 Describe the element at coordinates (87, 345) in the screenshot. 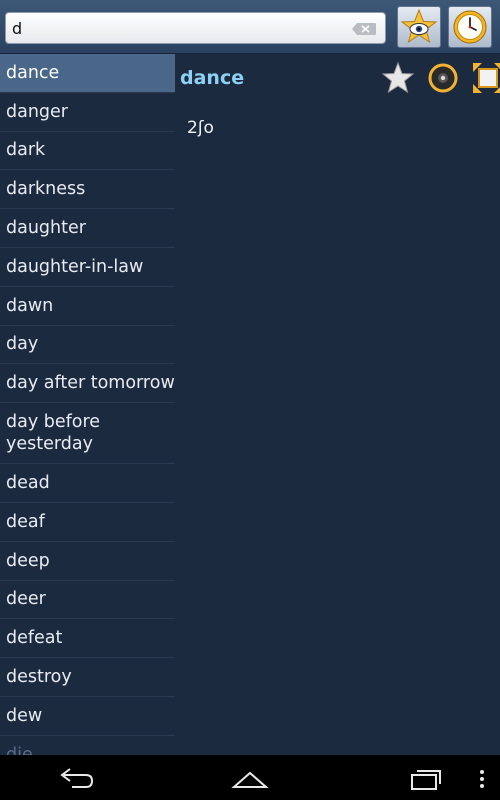

I see `word-list-item: day` at that location.